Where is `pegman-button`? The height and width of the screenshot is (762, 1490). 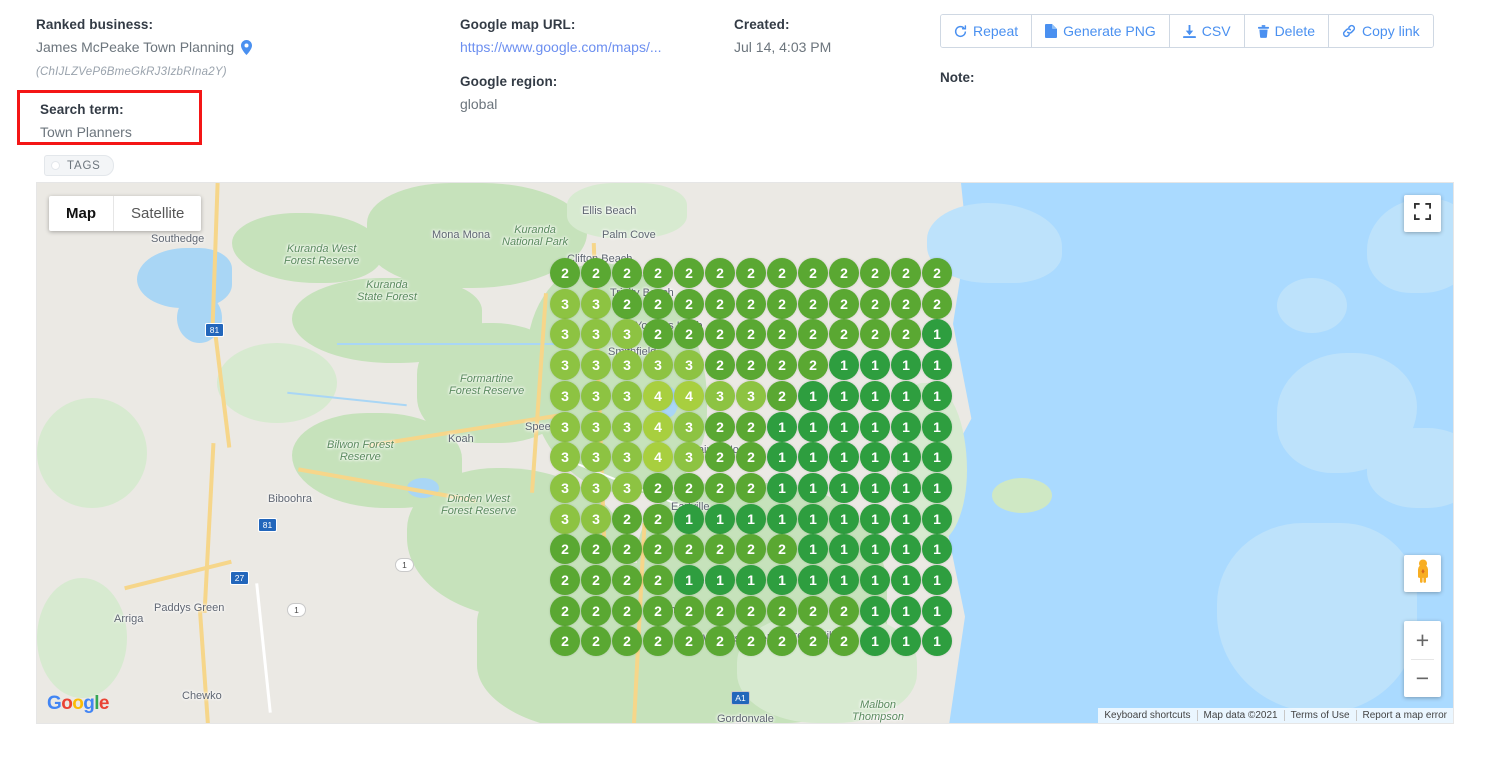 pegman-button is located at coordinates (1422, 573).